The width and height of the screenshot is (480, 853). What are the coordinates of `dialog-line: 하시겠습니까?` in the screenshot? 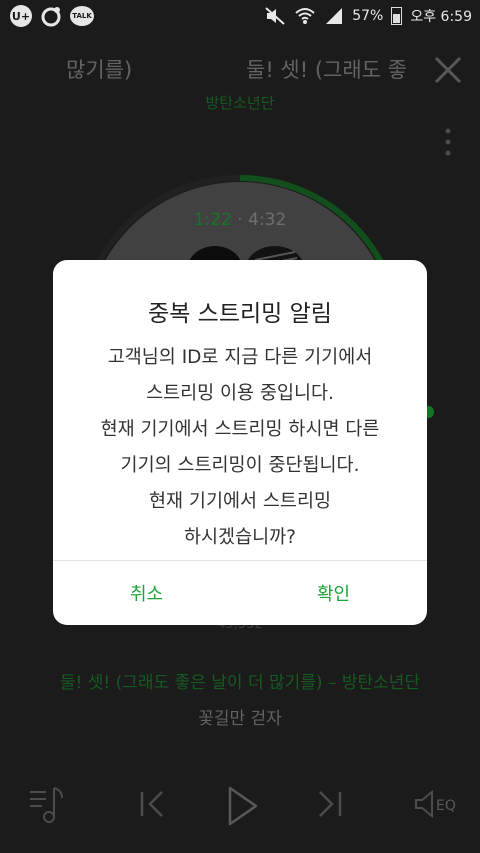 It's located at (240, 537).